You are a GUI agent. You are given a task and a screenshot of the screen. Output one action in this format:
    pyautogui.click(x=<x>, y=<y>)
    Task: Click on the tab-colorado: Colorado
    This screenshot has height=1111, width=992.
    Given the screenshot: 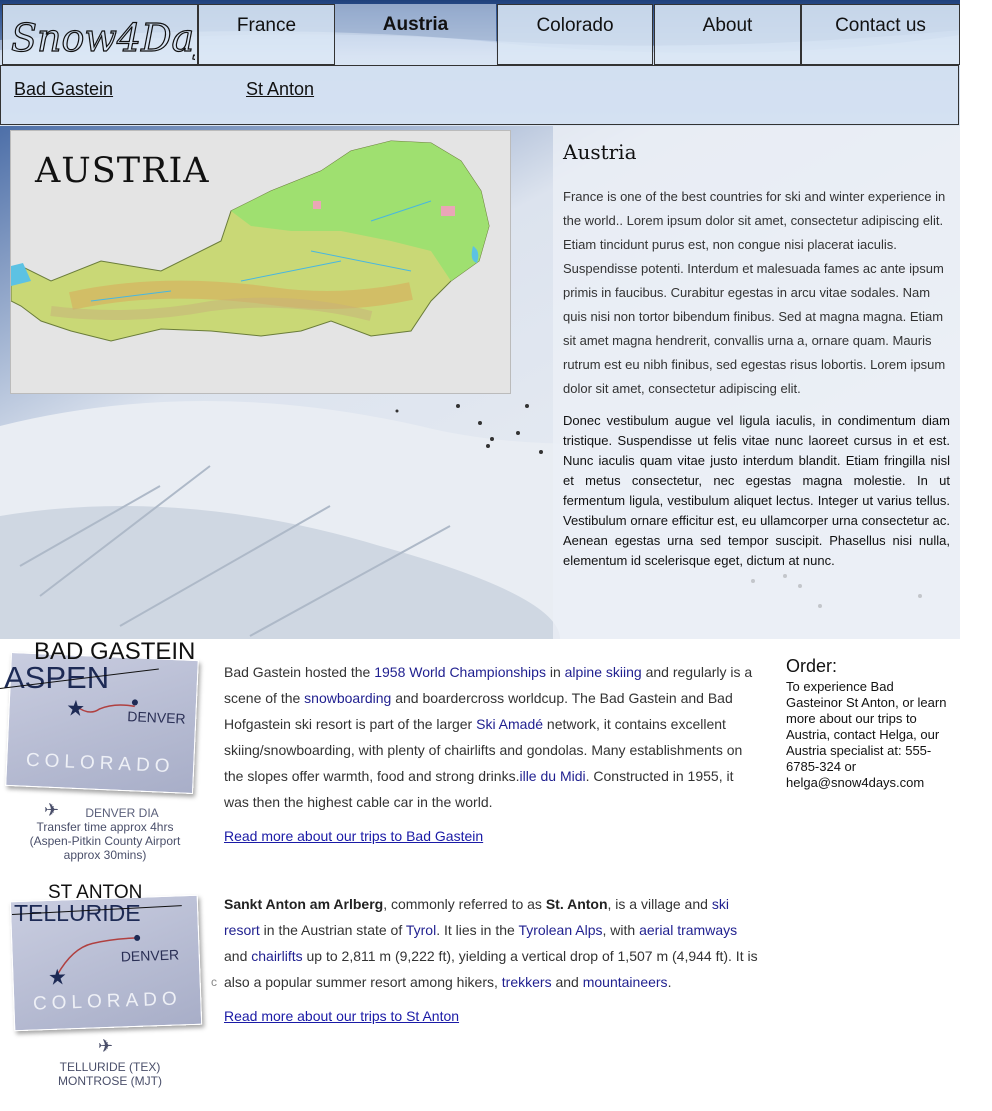 What is the action you would take?
    pyautogui.click(x=575, y=34)
    